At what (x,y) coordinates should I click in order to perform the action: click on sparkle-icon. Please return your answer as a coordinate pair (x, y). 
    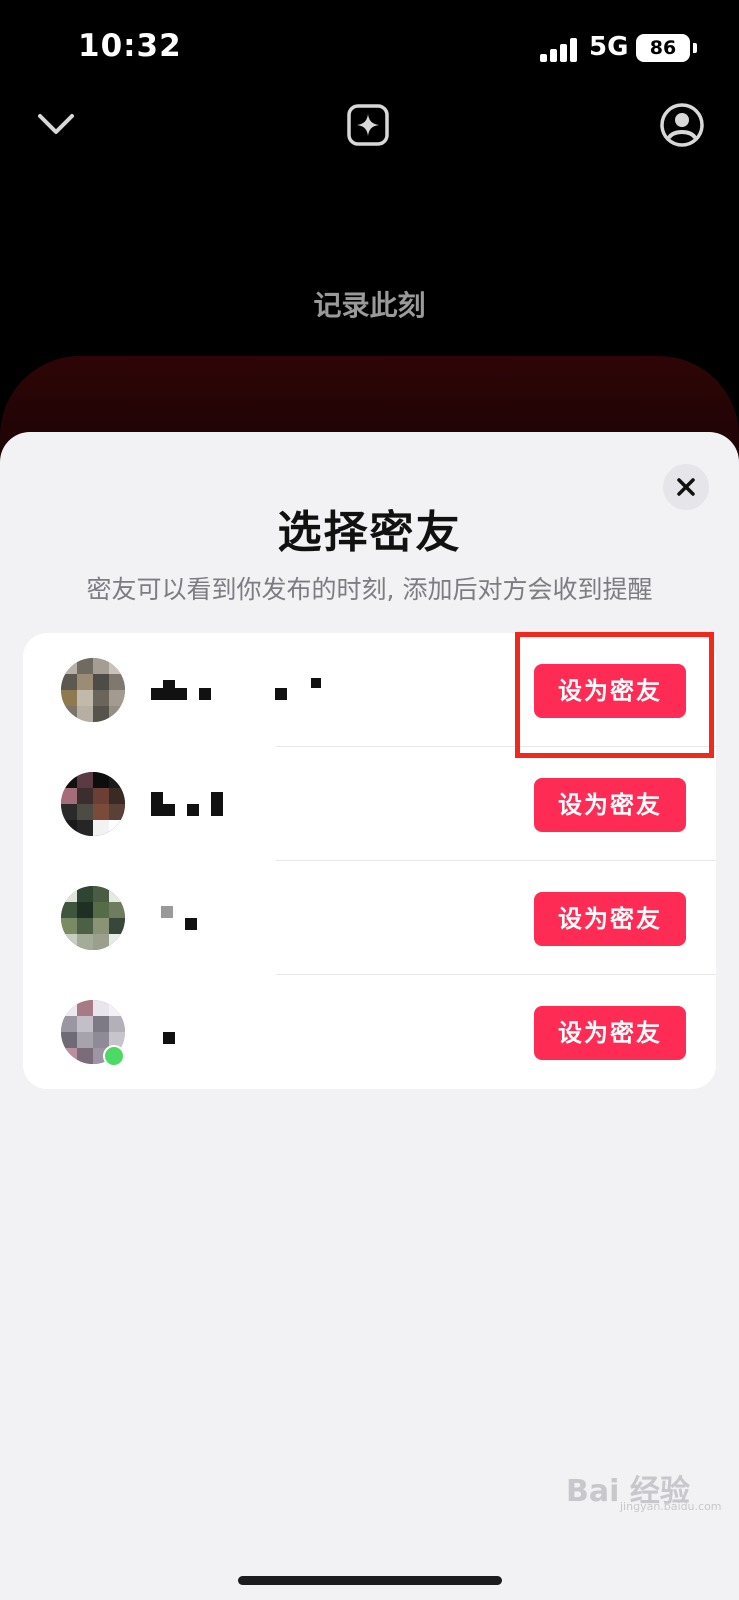
    Looking at the image, I should click on (368, 125).